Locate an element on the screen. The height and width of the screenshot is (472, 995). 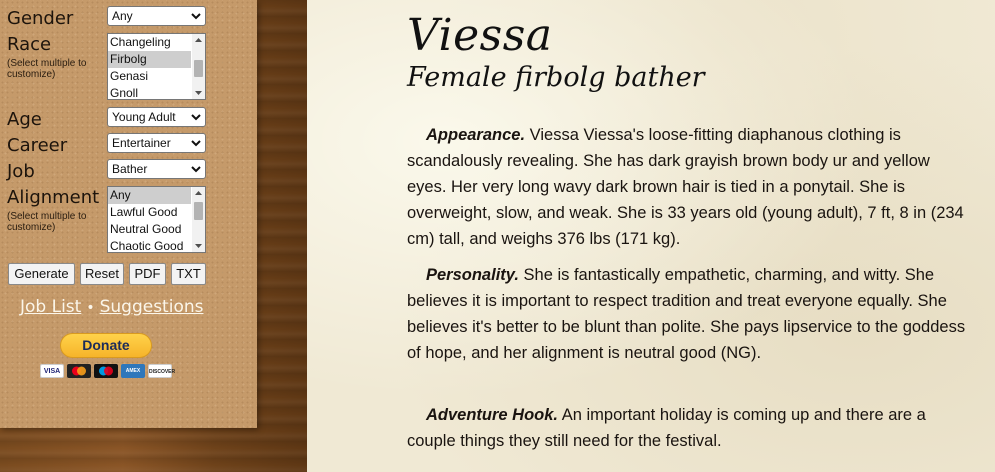
footer-links: Job List • Suggestions is located at coordinates (111, 307).